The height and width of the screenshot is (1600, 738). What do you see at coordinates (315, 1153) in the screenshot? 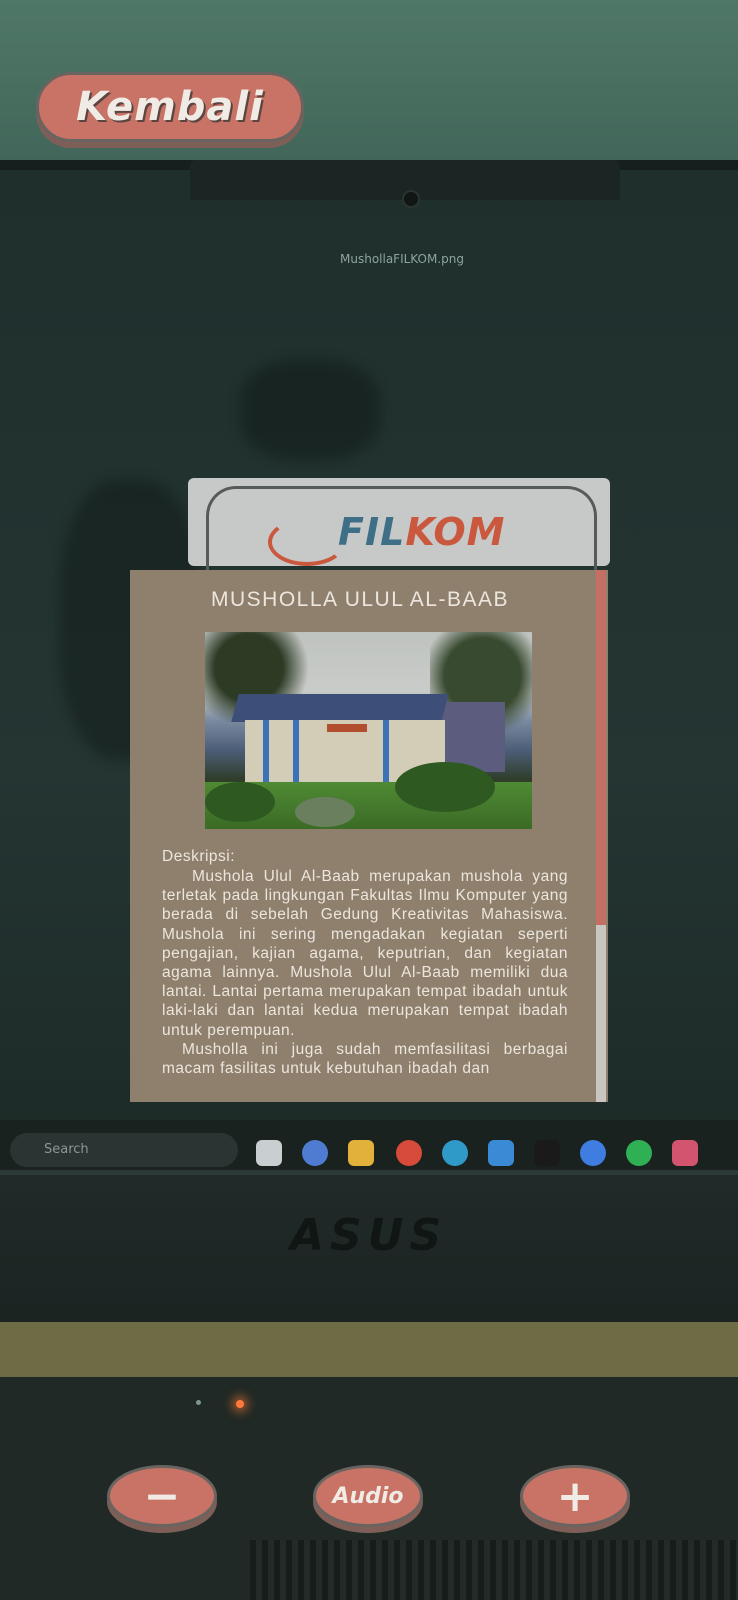
I see `copilot-icon` at bounding box center [315, 1153].